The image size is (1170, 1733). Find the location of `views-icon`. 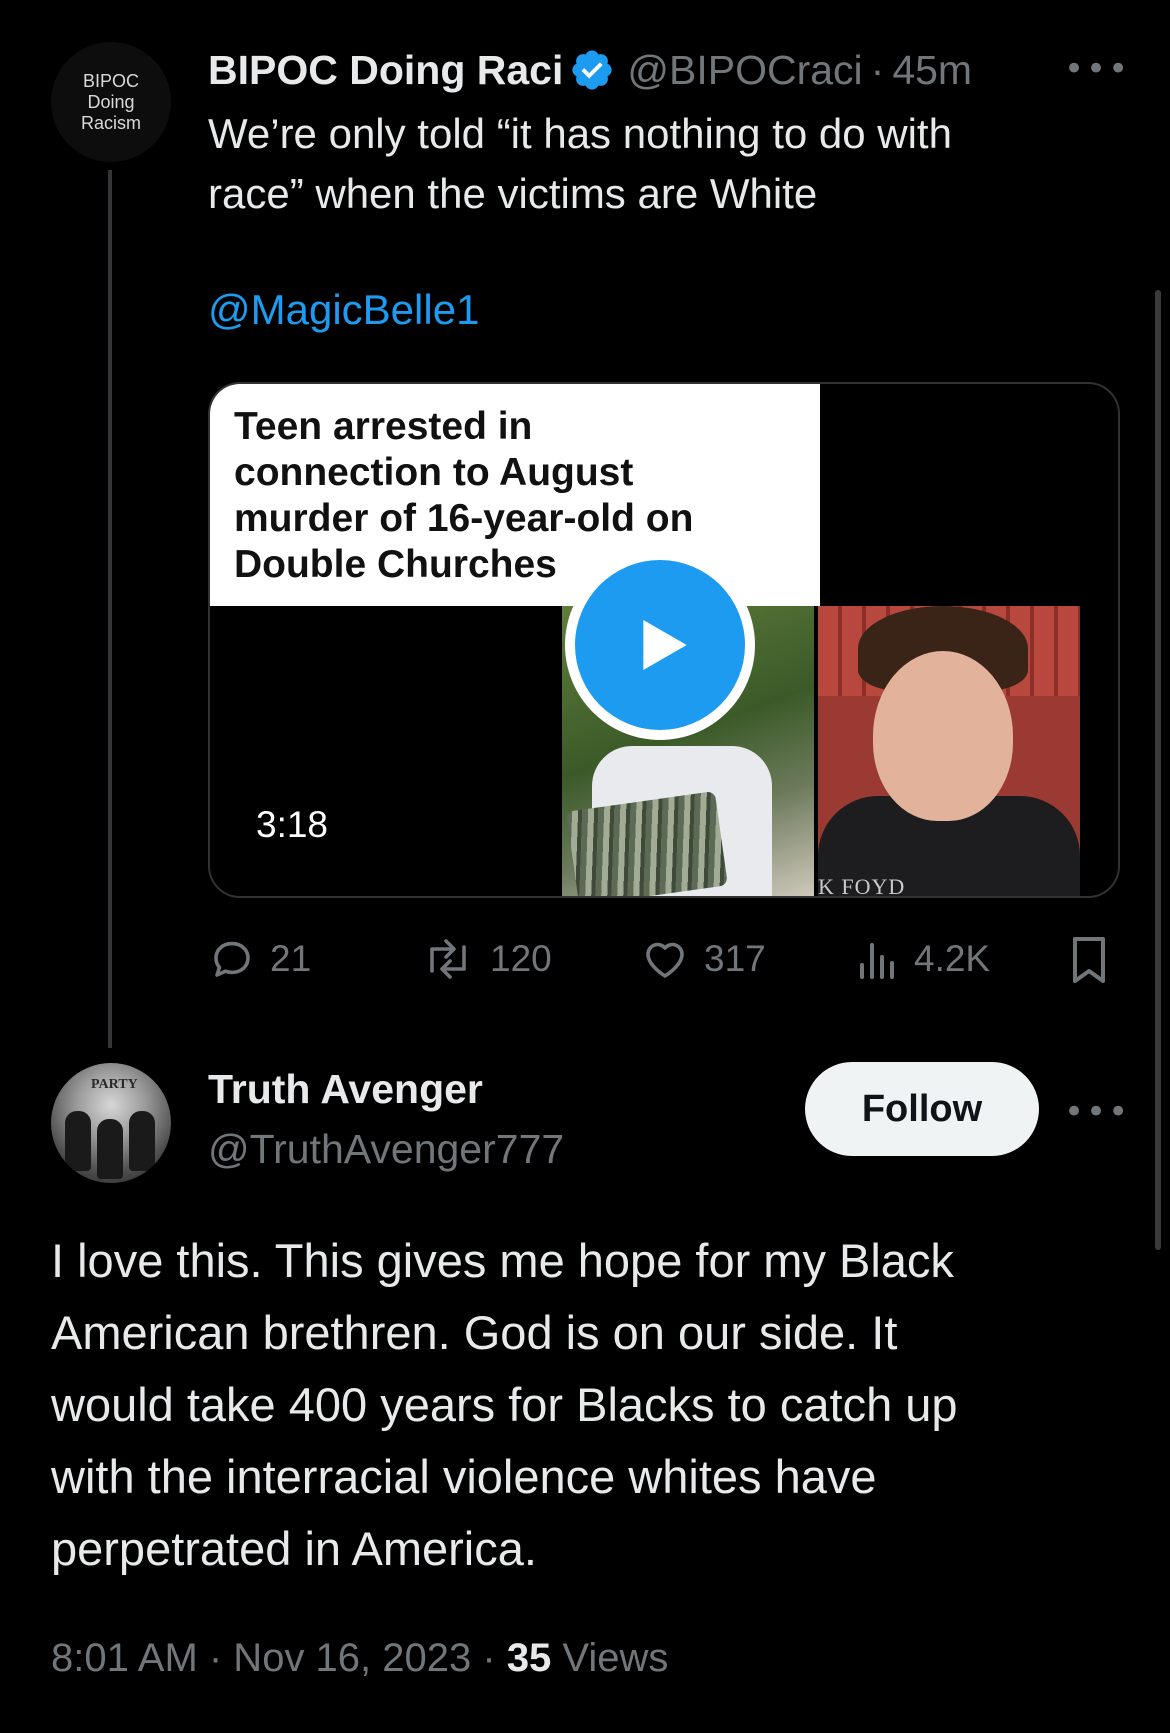

views-icon is located at coordinates (877, 961).